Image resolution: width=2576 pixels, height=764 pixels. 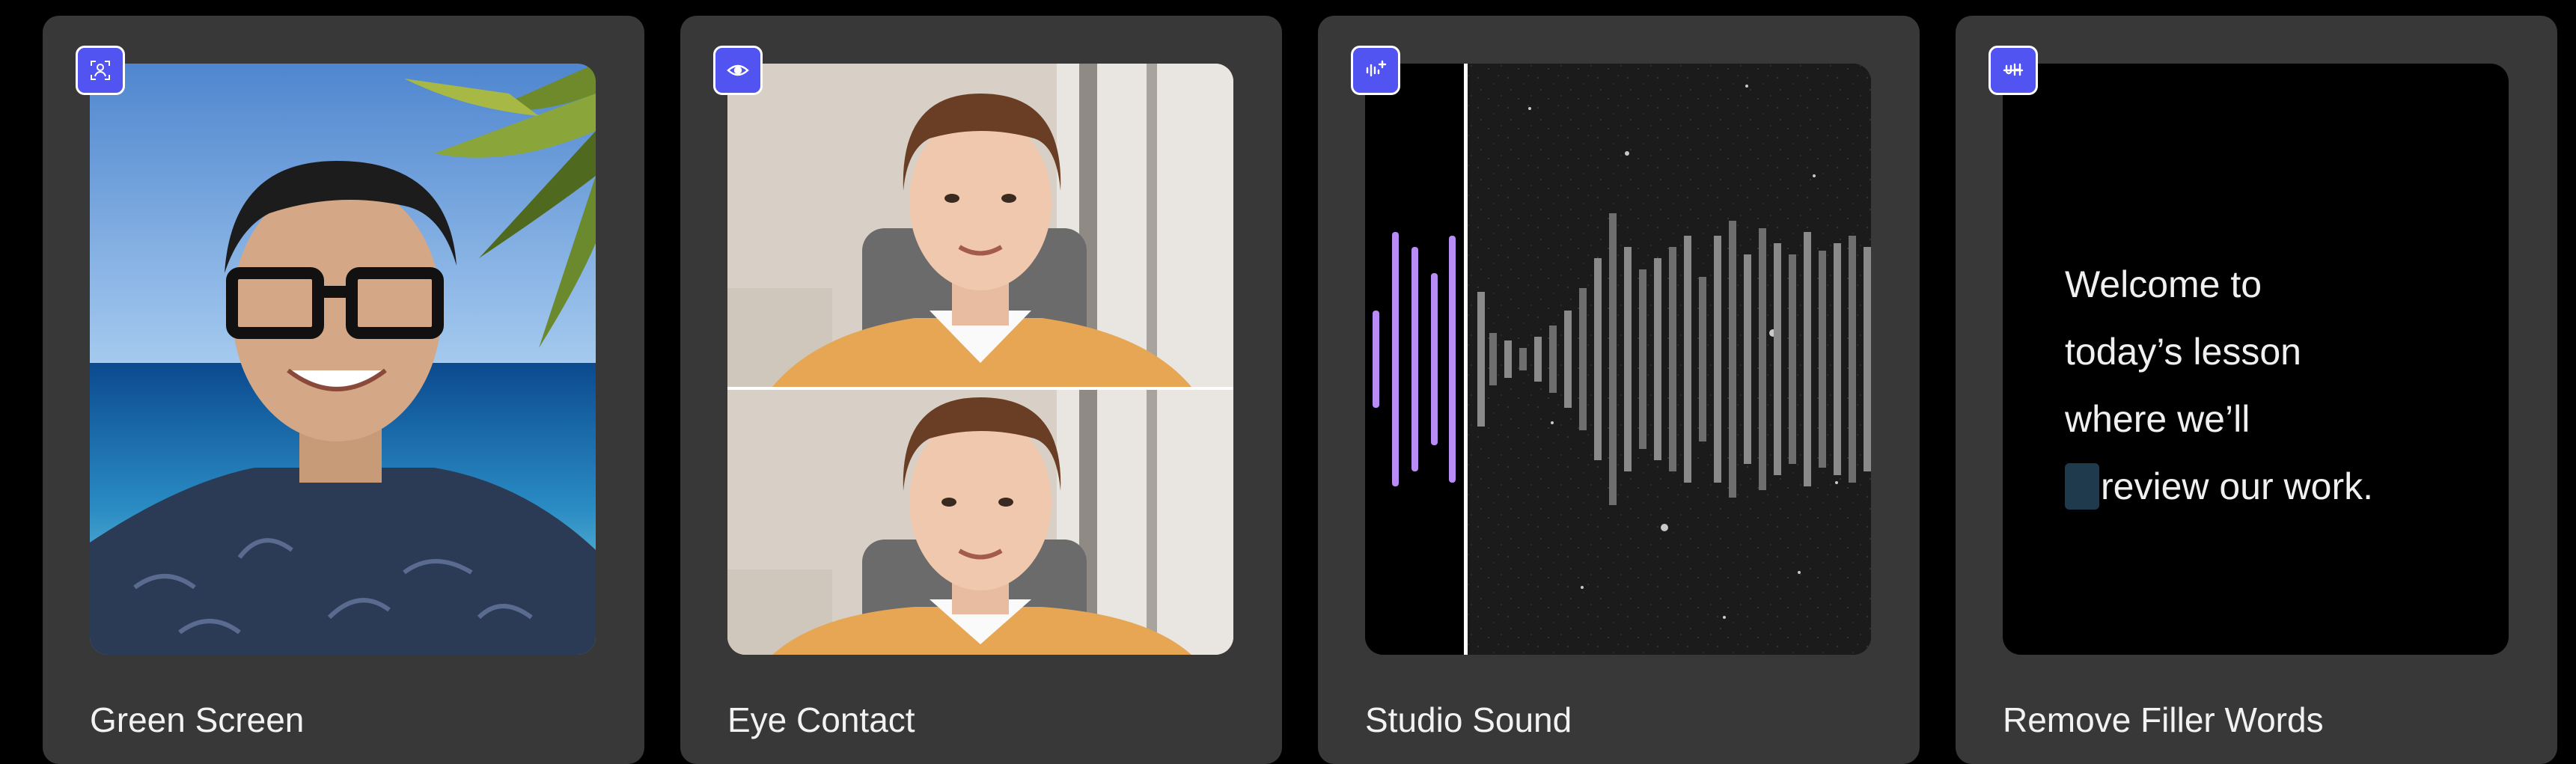 I want to click on strikethrough-uh-icon, so click(x=2013, y=70).